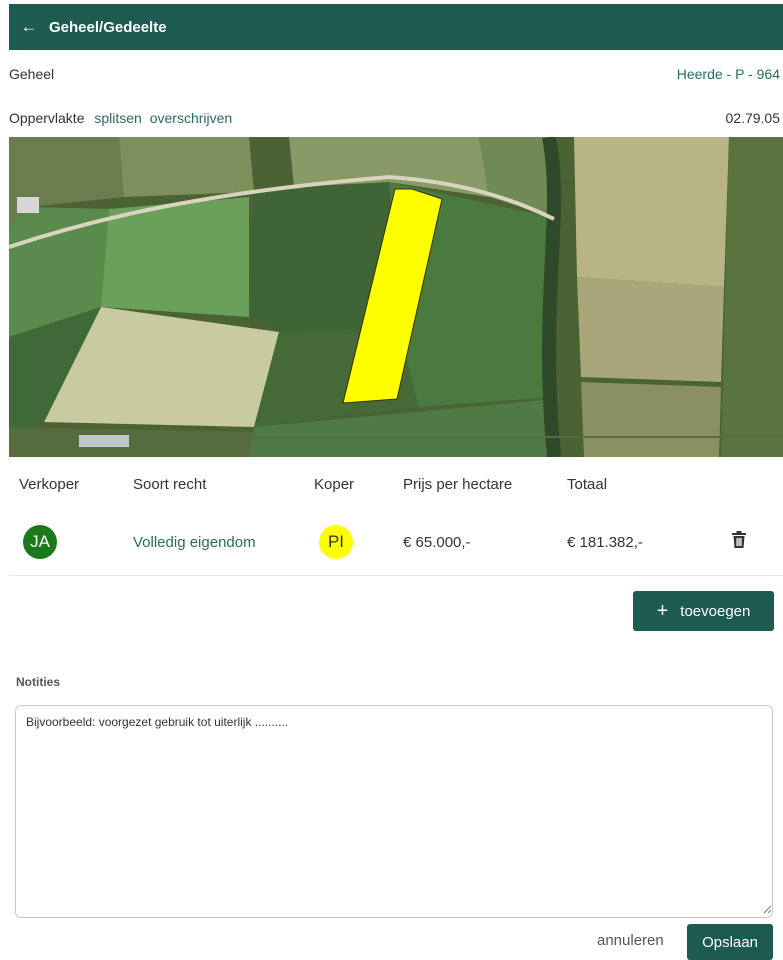 The height and width of the screenshot is (960, 783). I want to click on price-per-ha: € 65.000,-, so click(437, 542).